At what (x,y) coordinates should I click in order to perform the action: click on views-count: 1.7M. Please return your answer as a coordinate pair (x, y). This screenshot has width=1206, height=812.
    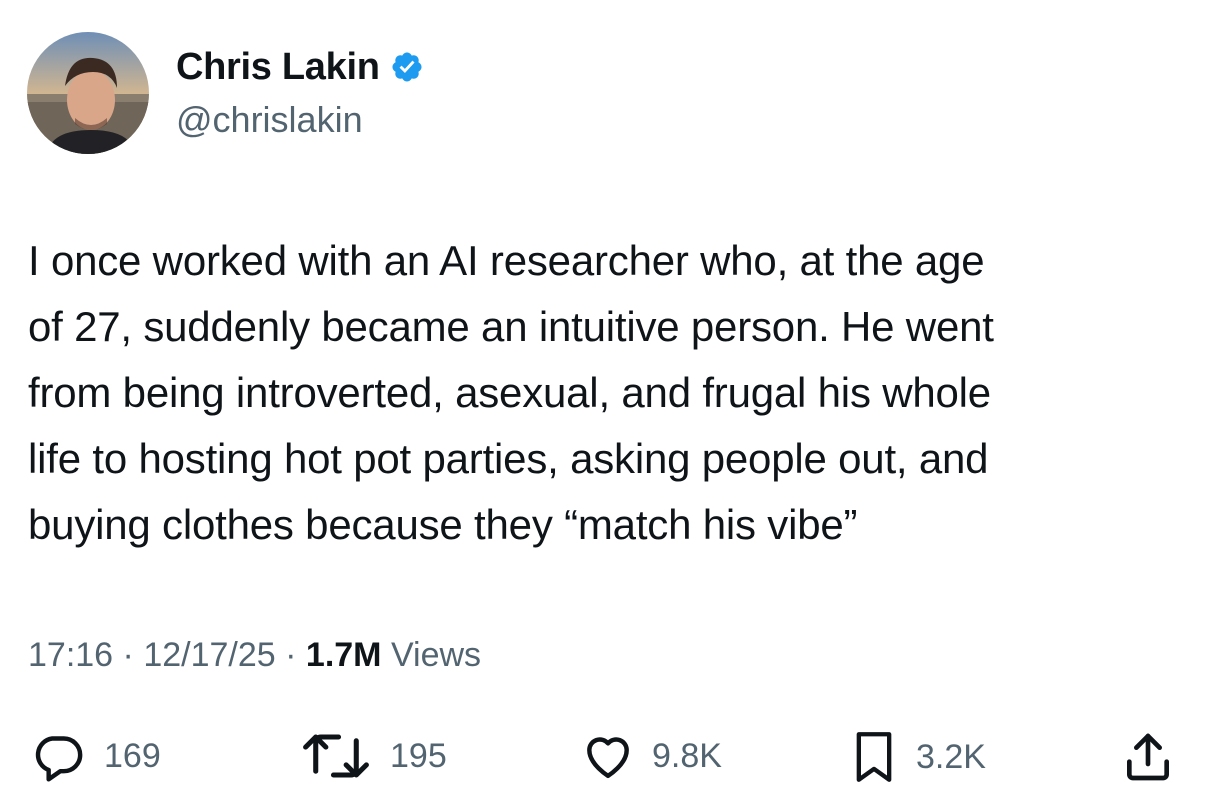
    Looking at the image, I should click on (343, 655).